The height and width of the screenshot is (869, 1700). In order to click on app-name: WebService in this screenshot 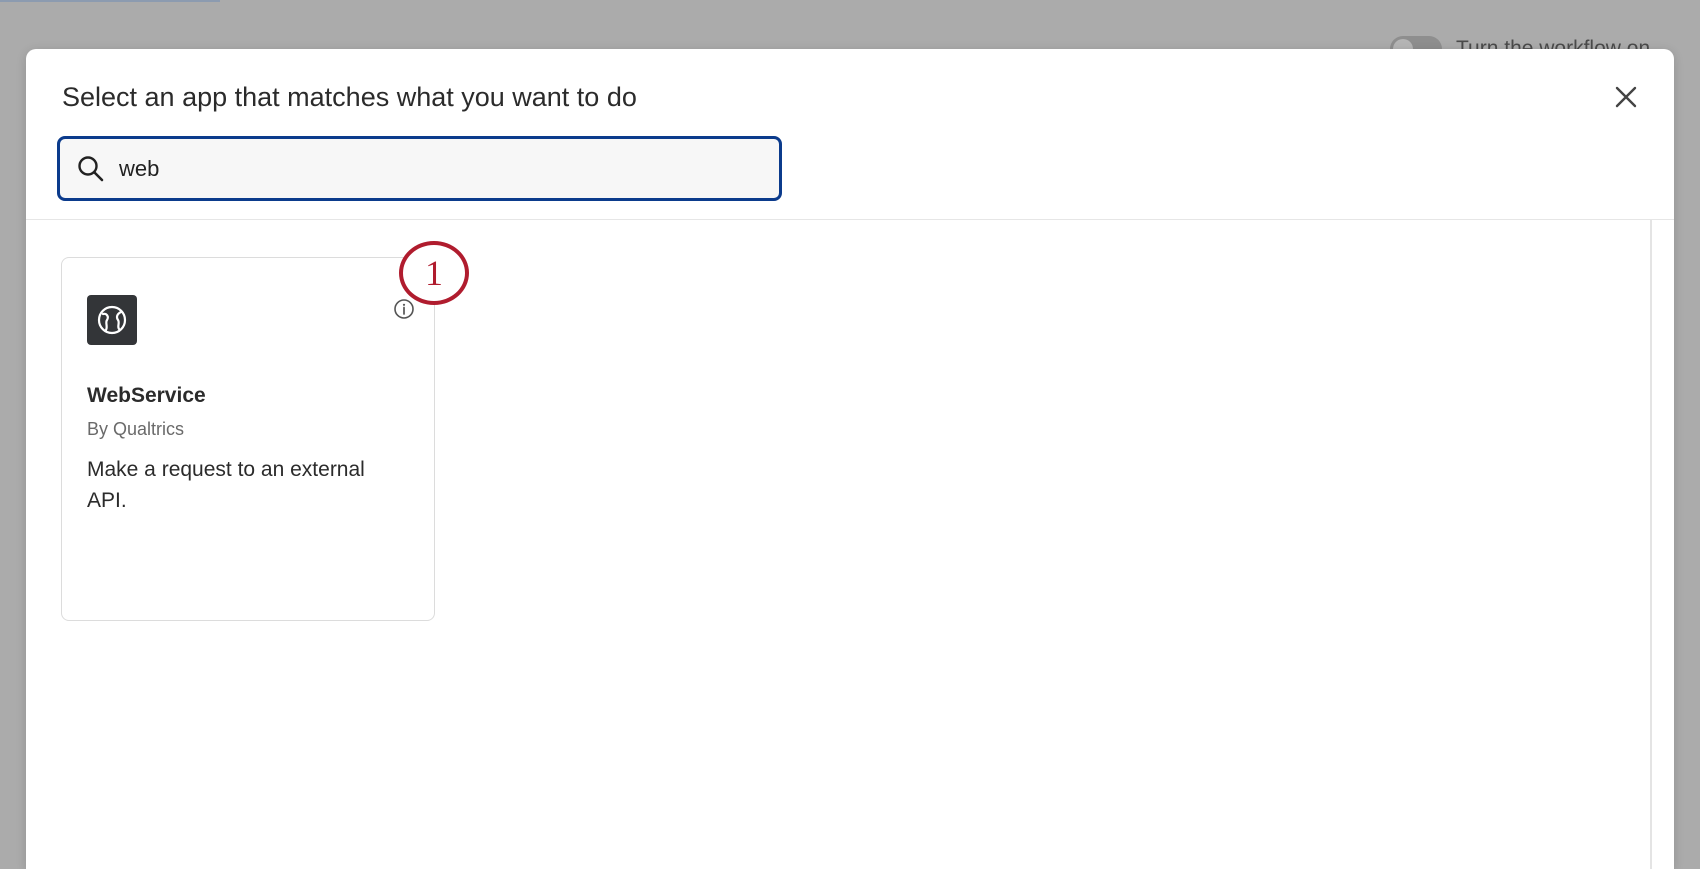, I will do `click(146, 395)`.